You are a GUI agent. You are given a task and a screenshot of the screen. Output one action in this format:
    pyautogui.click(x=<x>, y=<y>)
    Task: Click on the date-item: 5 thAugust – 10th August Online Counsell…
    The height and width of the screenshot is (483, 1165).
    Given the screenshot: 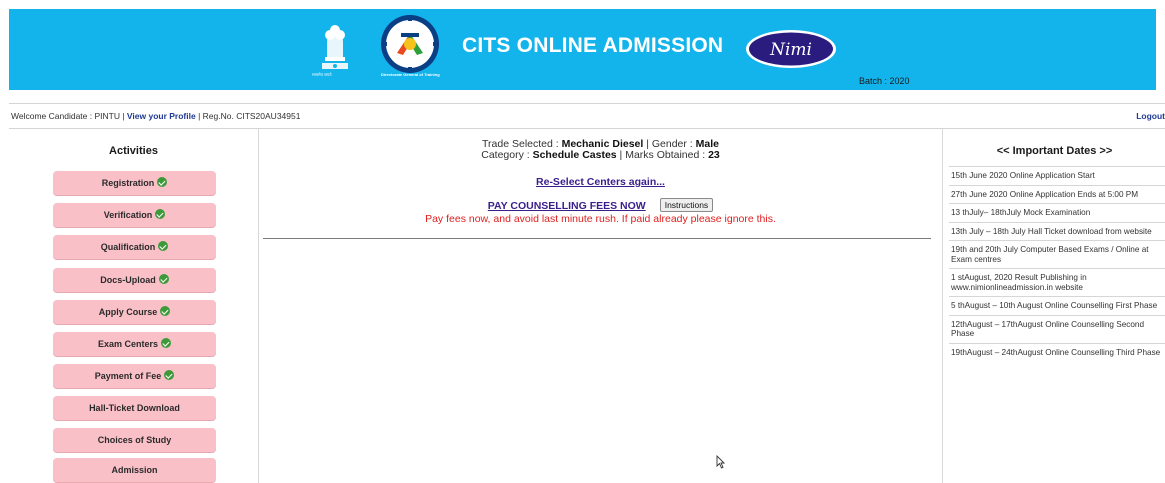 What is the action you would take?
    pyautogui.click(x=1057, y=305)
    